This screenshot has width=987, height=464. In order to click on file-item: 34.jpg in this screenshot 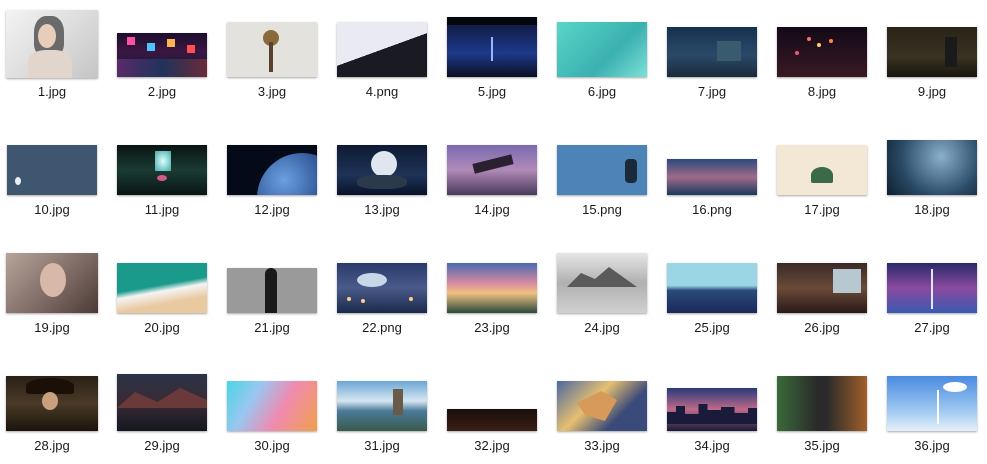, I will do `click(712, 409)`.